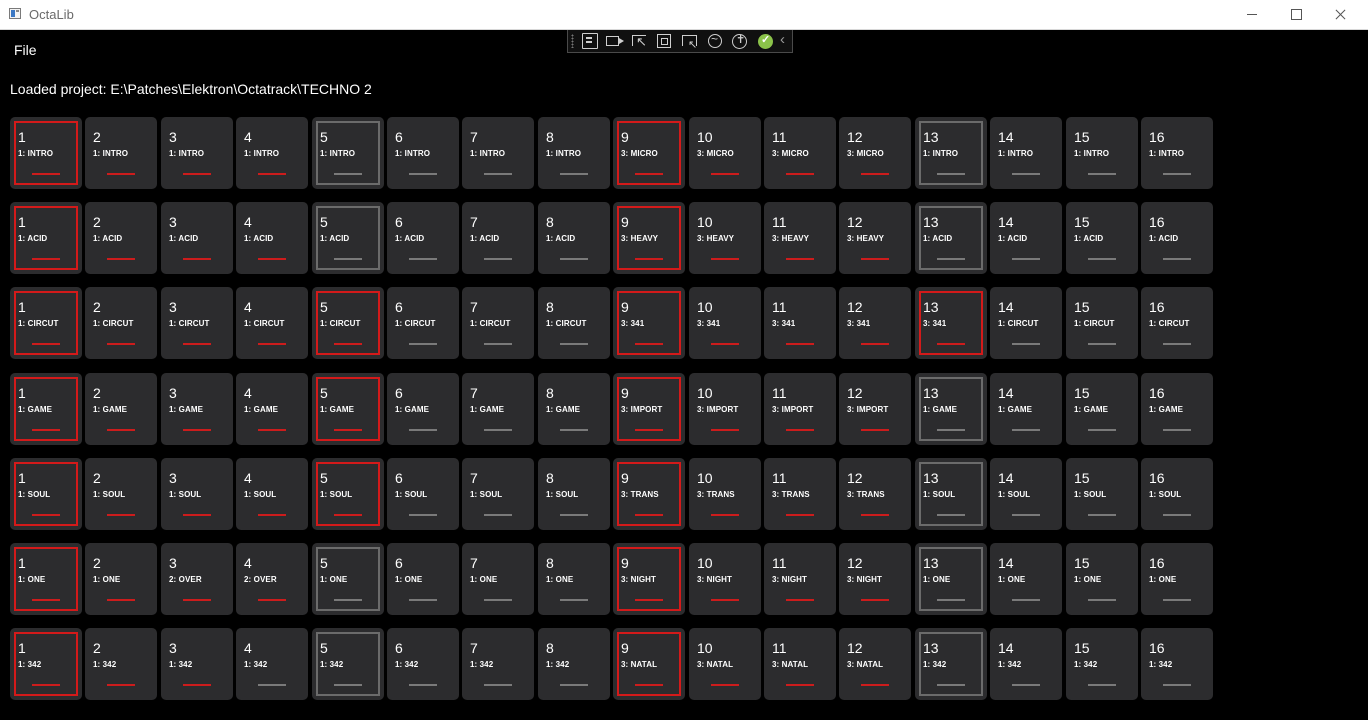 The image size is (1368, 720). Describe the element at coordinates (951, 664) in the screenshot. I see `pattern-tile: 13 1: 342` at that location.